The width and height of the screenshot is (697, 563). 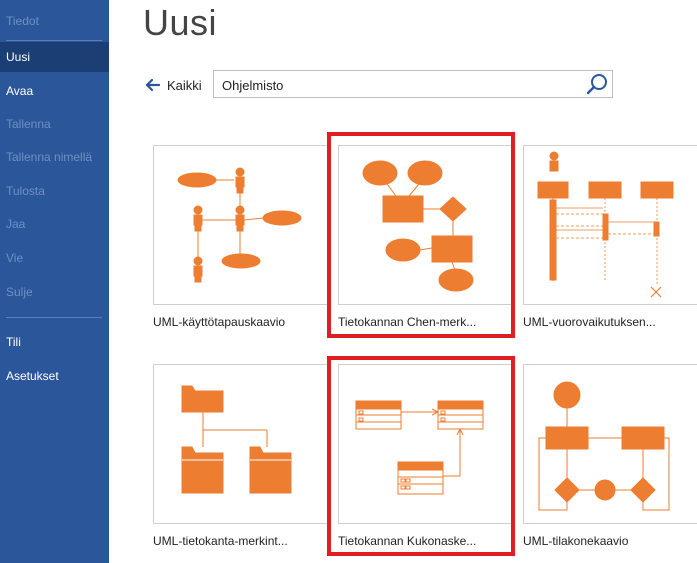 I want to click on search-input, so click(x=399, y=85).